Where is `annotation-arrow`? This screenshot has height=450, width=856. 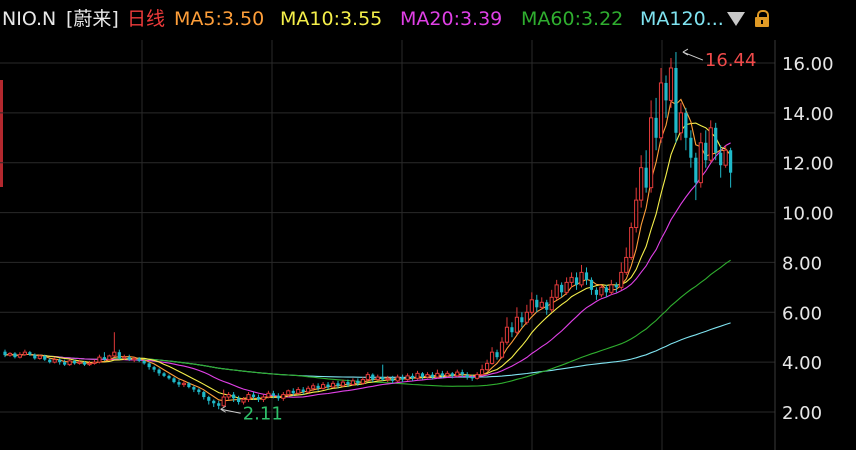 annotation-arrow is located at coordinates (685, 52).